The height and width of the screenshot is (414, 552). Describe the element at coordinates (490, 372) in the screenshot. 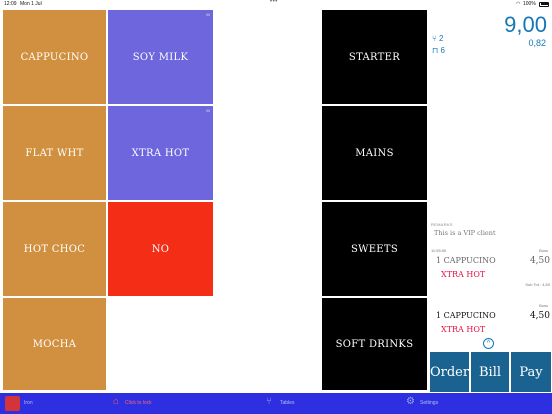

I see `bill-button: Bill` at that location.